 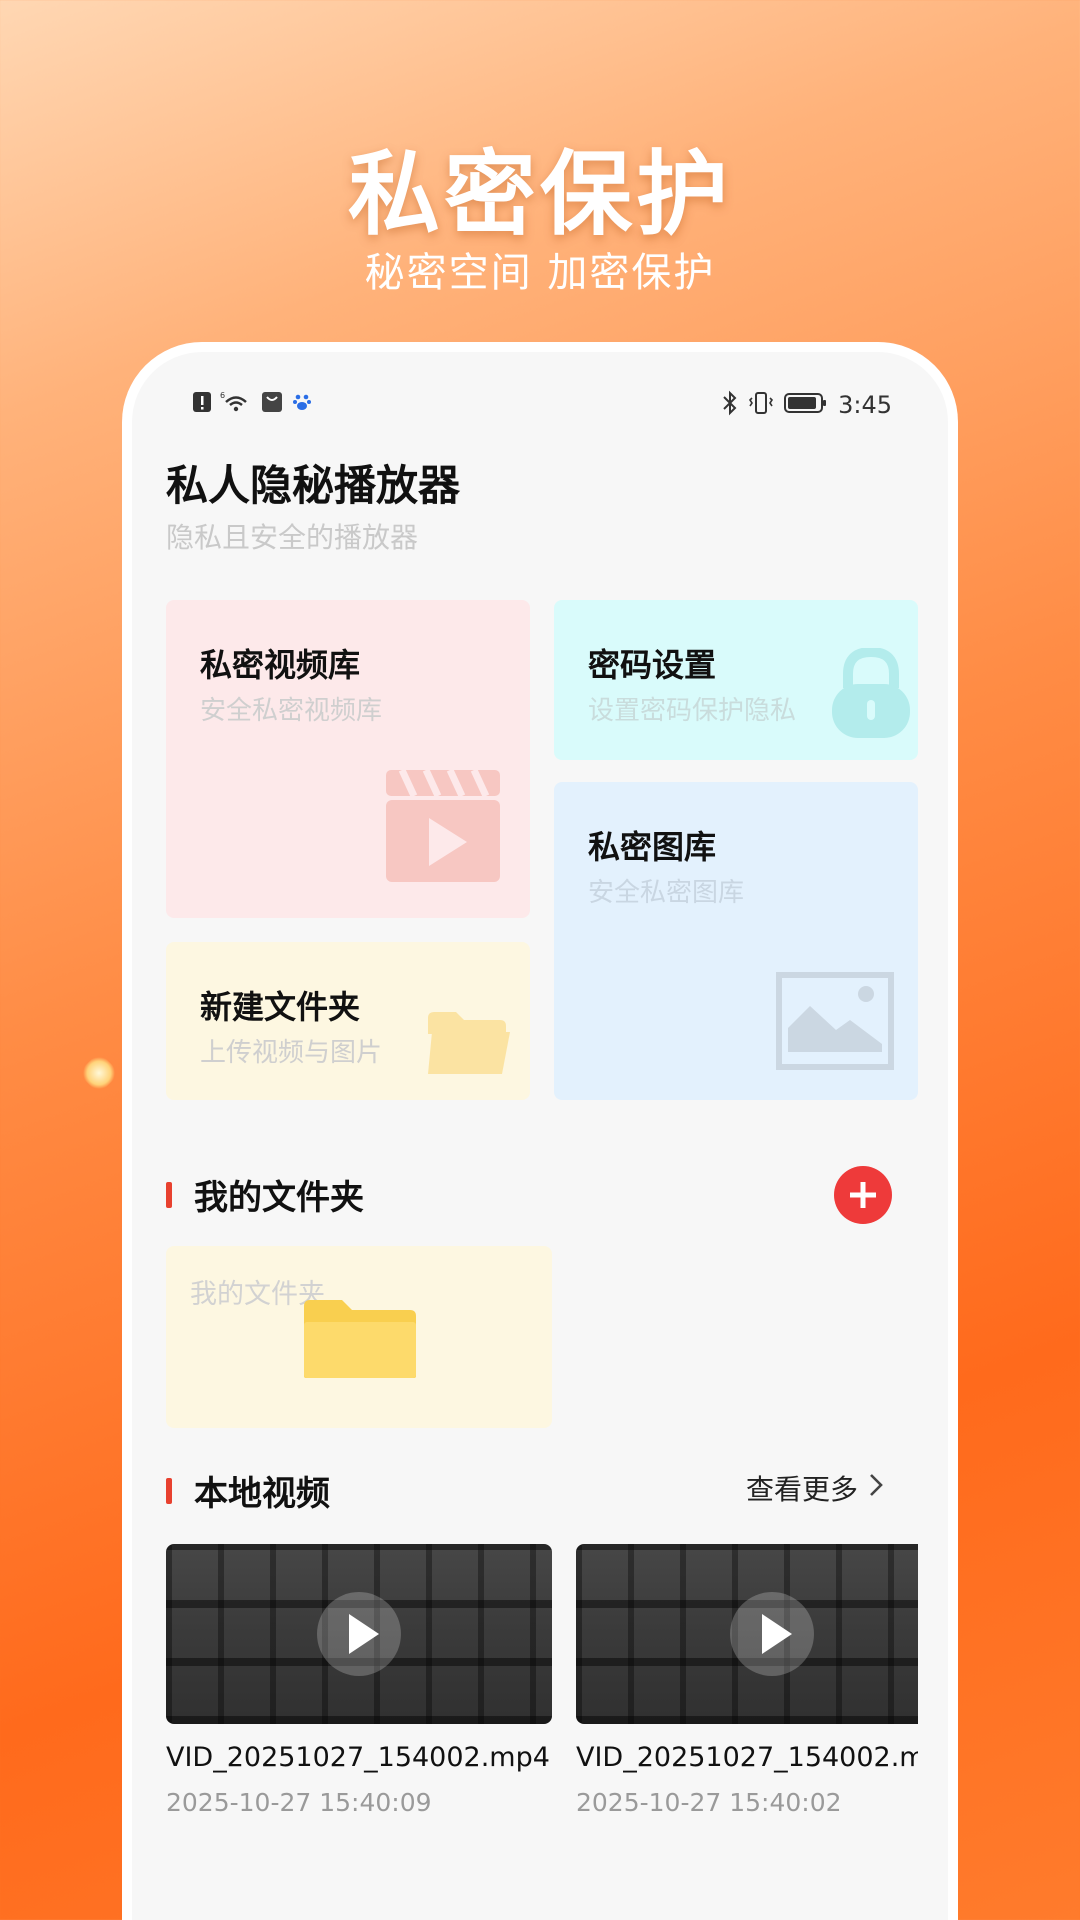 I want to click on promo-title: 私密保护, so click(x=539, y=194).